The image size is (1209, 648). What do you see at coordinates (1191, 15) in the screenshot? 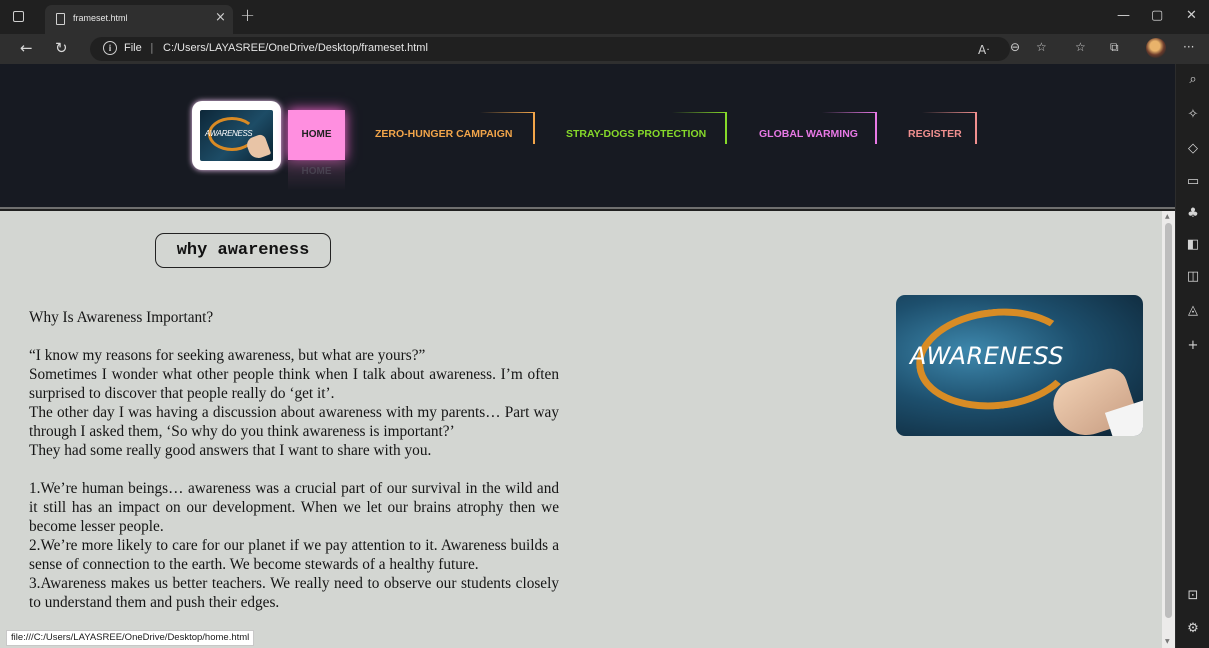
I see `close-window-icon: ✕` at bounding box center [1191, 15].